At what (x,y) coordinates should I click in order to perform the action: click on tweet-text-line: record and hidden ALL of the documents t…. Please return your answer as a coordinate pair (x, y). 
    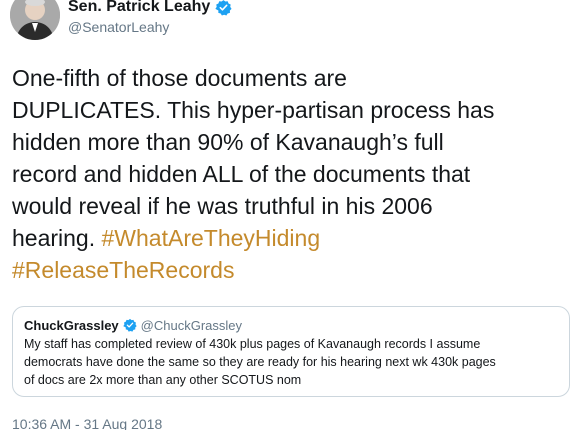
    Looking at the image, I should click on (241, 174).